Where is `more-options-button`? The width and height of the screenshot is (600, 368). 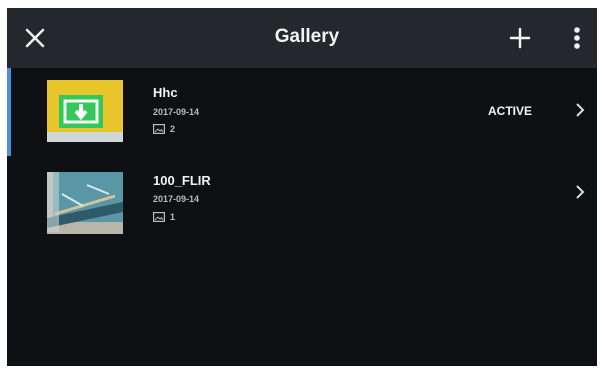
more-options-button is located at coordinates (577, 38).